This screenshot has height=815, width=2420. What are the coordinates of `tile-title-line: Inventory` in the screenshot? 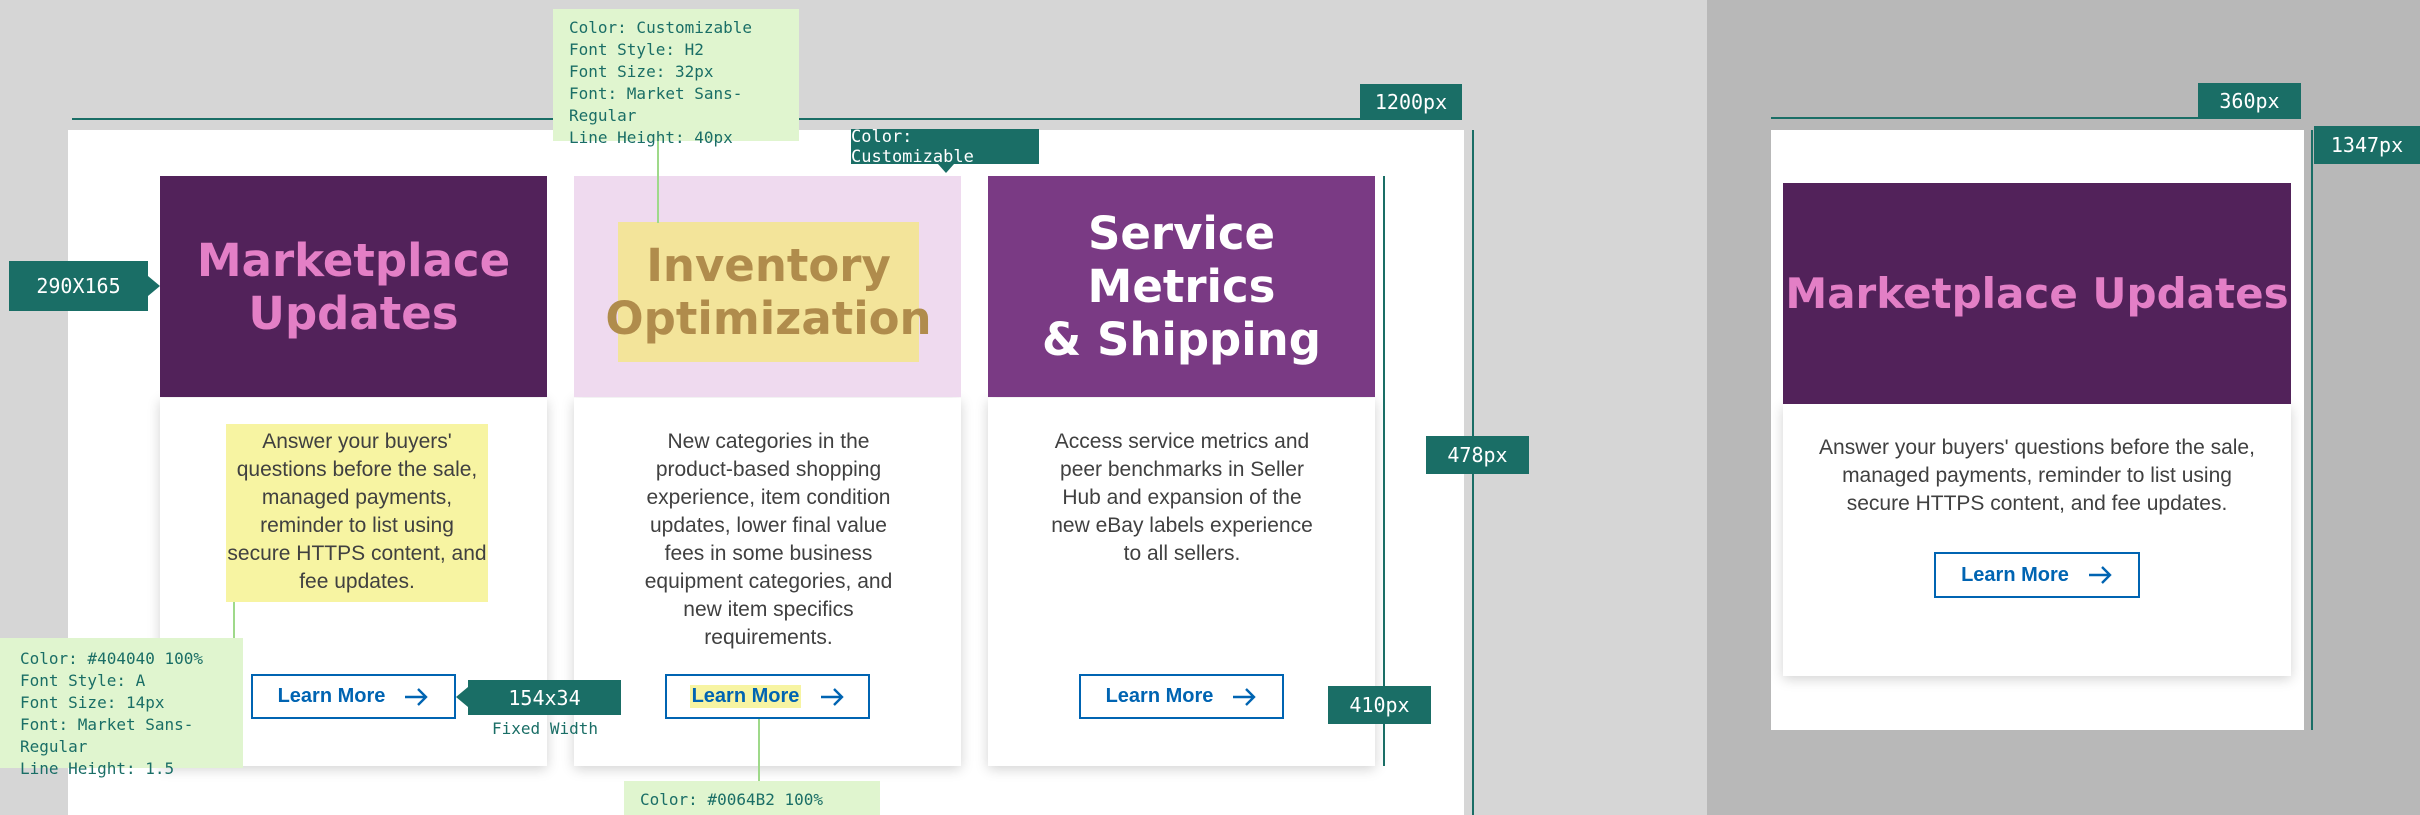 It's located at (768, 265).